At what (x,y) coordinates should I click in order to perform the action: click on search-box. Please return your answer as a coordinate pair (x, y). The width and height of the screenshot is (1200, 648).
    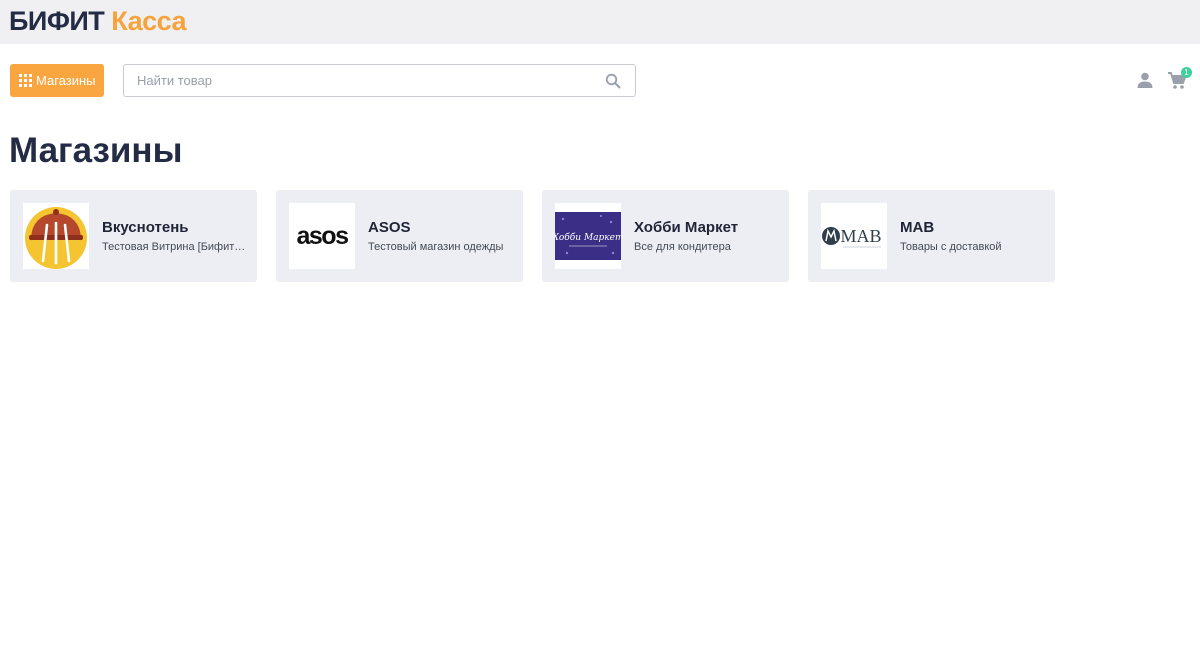
    Looking at the image, I should click on (379, 80).